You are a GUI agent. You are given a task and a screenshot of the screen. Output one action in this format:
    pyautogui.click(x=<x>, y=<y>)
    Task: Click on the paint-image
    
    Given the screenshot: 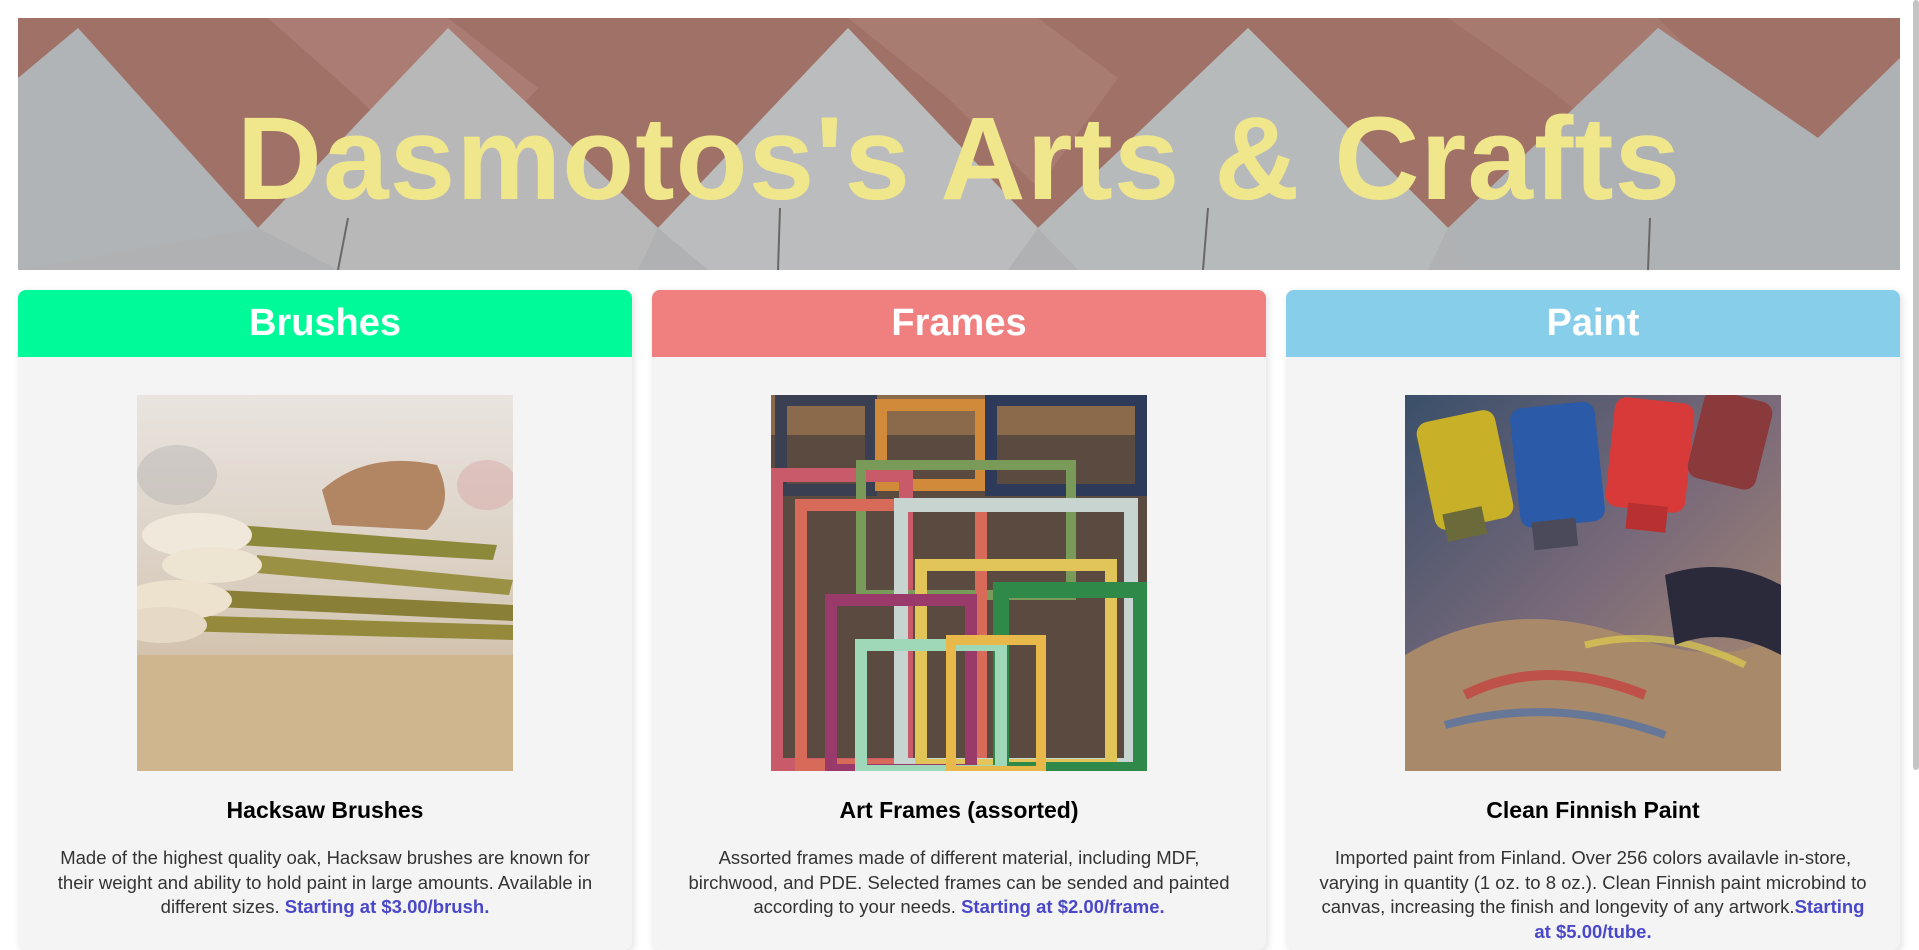 What is the action you would take?
    pyautogui.click(x=1593, y=583)
    